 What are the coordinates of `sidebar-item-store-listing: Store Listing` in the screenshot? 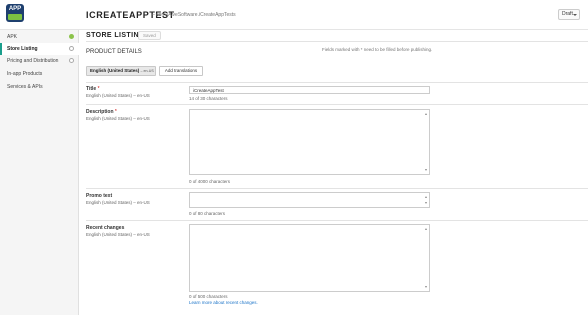 It's located at (39, 49).